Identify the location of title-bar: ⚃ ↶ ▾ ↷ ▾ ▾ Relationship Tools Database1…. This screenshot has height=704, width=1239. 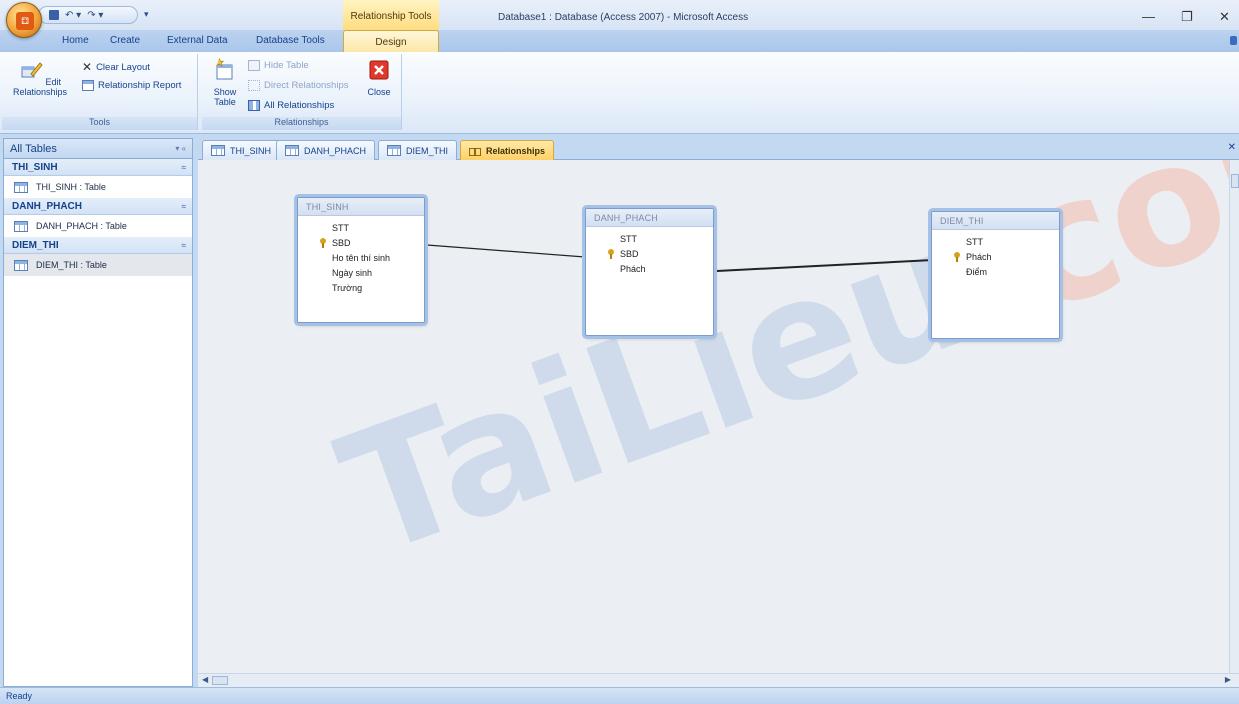
(619, 19).